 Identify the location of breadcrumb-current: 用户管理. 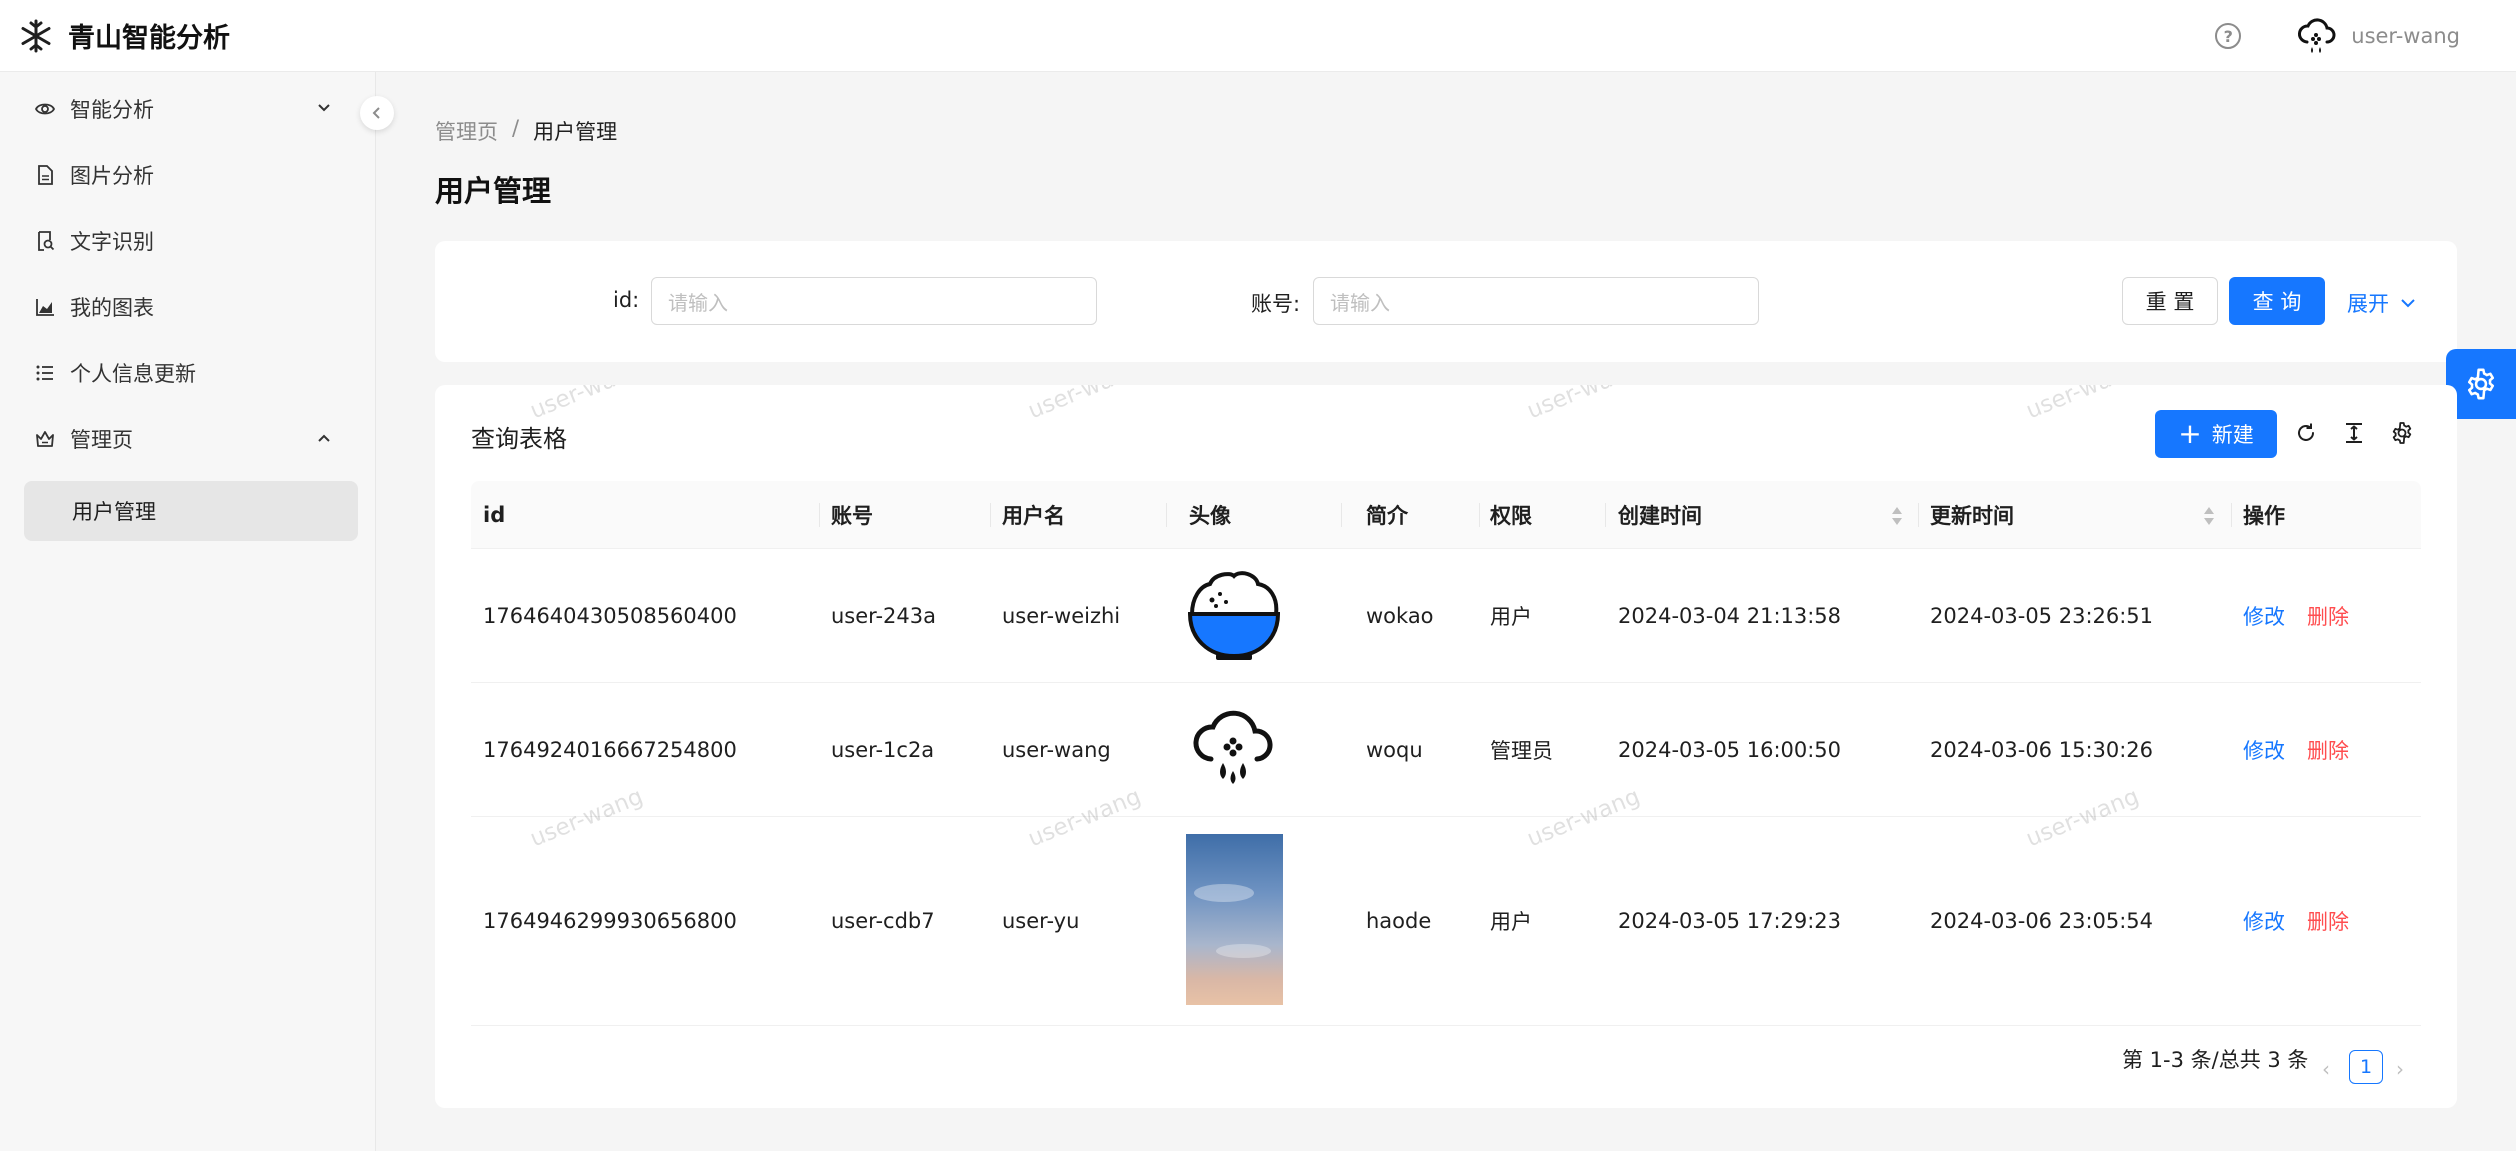
(575, 132).